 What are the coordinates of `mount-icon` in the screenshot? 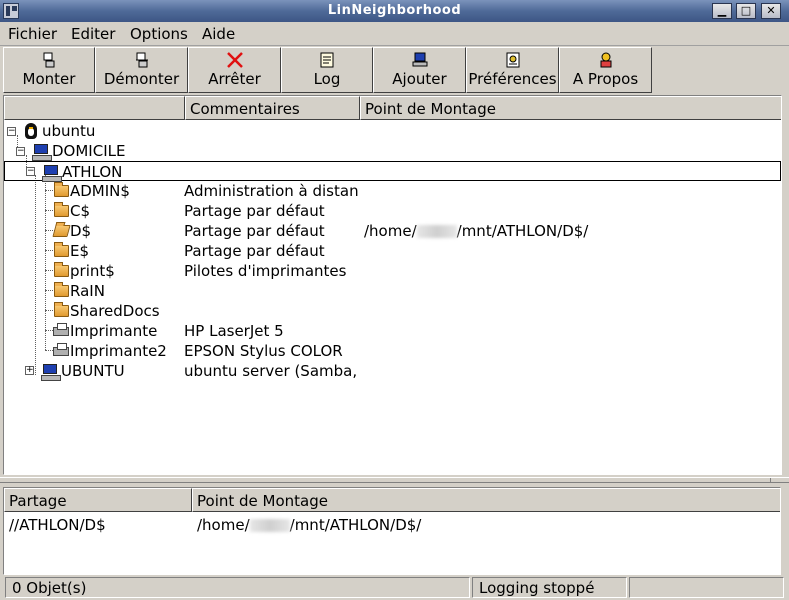 It's located at (49, 60).